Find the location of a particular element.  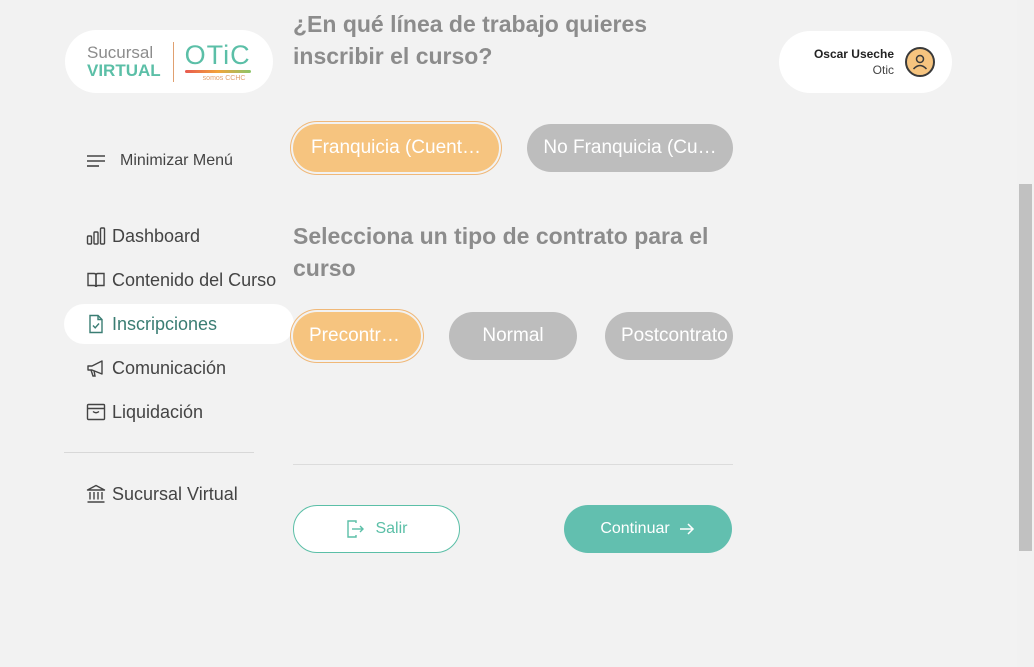

sidebar-item-inscripciones: Inscripciones is located at coordinates (179, 324).